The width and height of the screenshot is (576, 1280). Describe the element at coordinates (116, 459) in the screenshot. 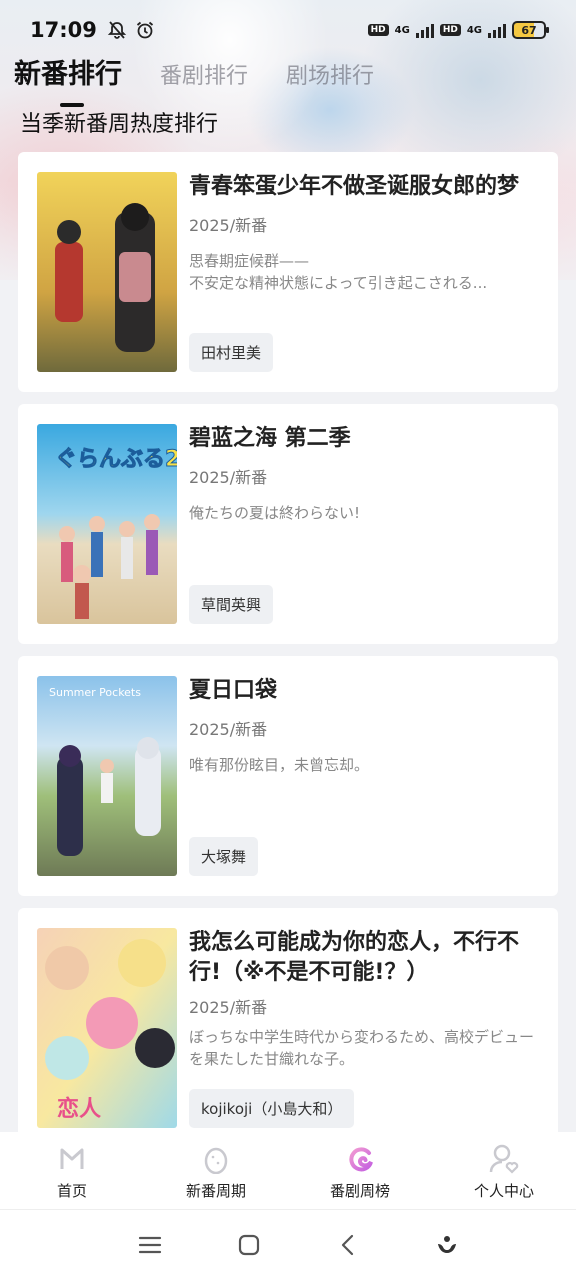

I see `svg-text: ぐらんぶる2` at that location.